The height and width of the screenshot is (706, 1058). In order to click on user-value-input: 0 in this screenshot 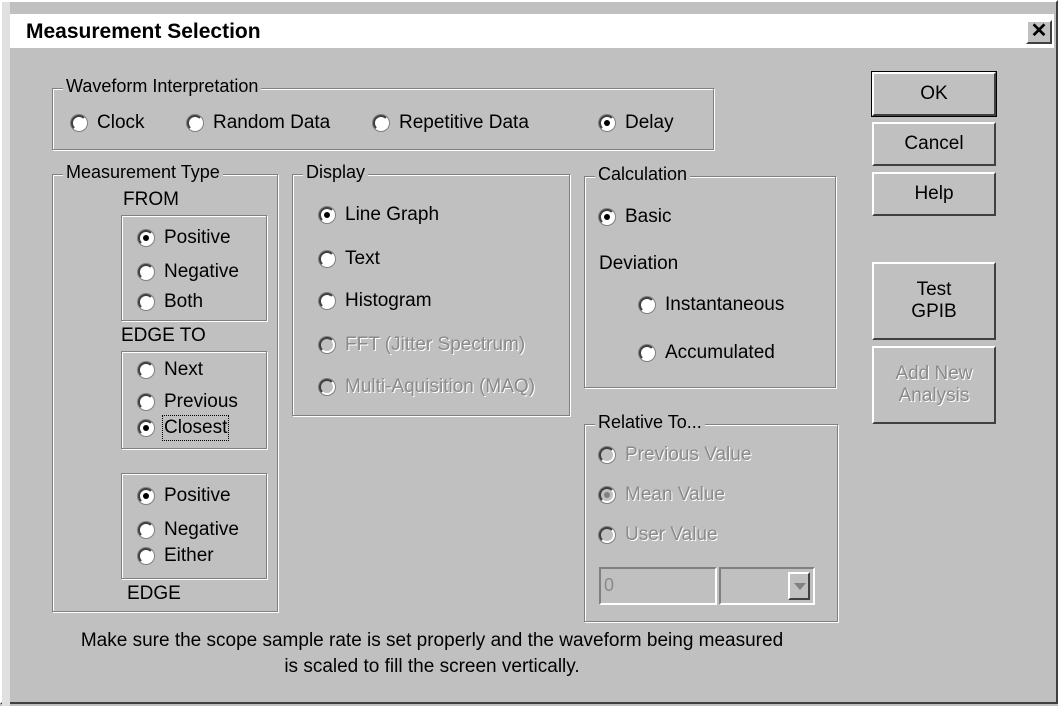, I will do `click(658, 586)`.